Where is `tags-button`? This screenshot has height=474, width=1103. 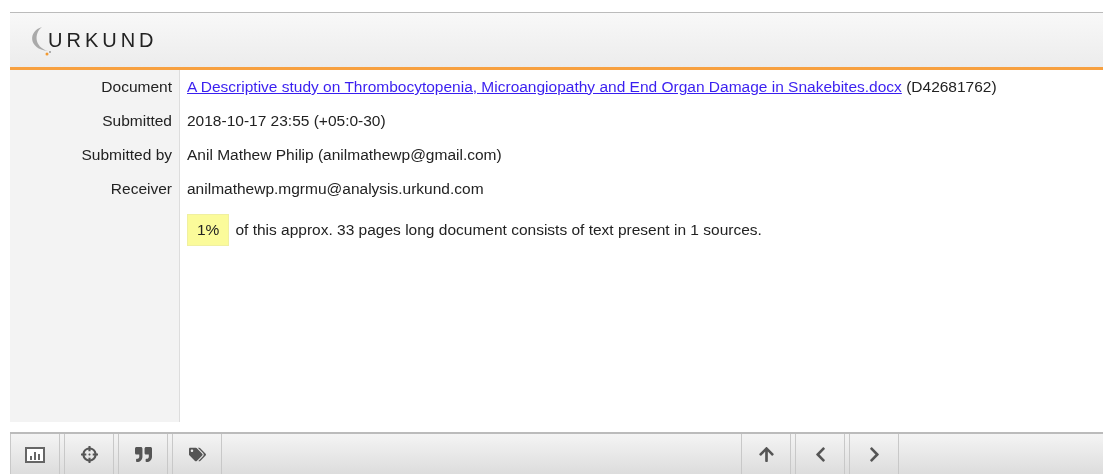 tags-button is located at coordinates (197, 454).